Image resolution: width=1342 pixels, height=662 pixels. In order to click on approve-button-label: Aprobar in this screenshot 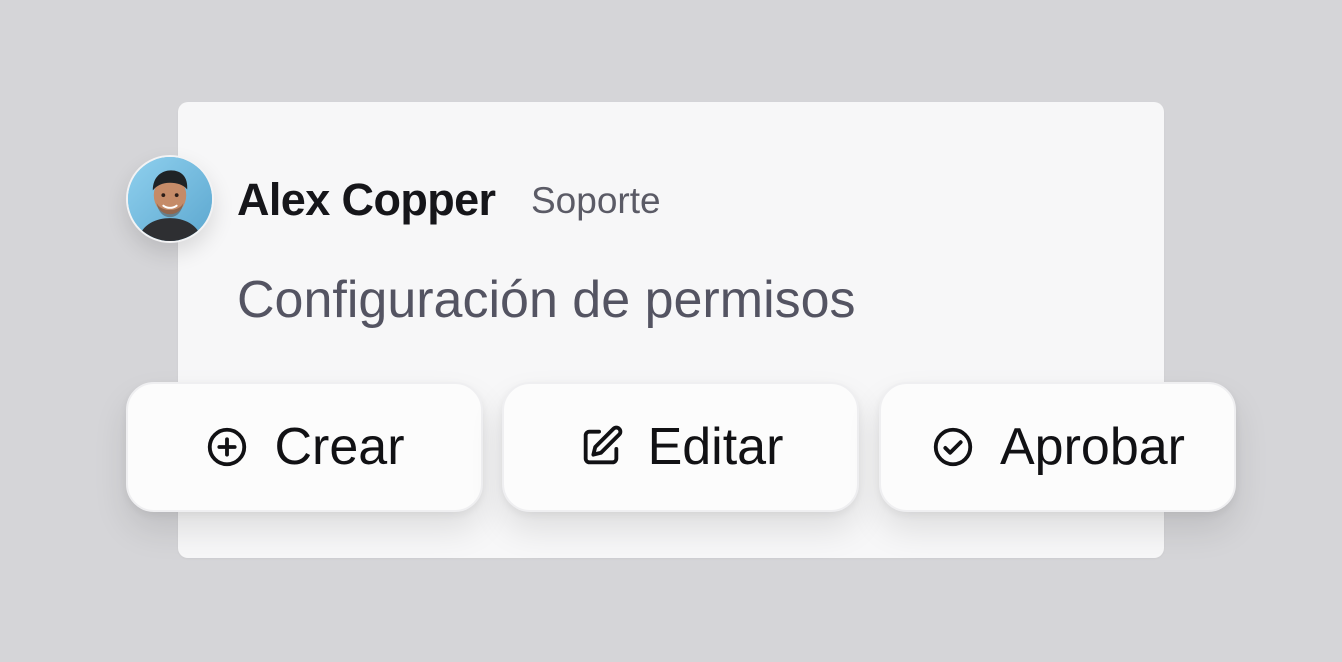, I will do `click(1092, 447)`.